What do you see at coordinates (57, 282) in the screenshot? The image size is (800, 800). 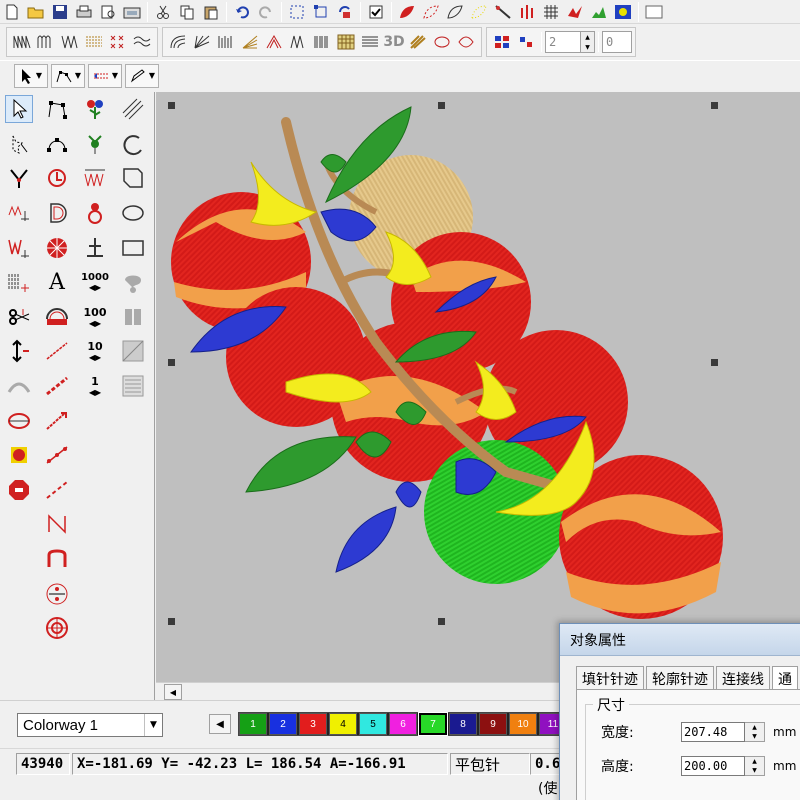 I see `text-tool: A` at bounding box center [57, 282].